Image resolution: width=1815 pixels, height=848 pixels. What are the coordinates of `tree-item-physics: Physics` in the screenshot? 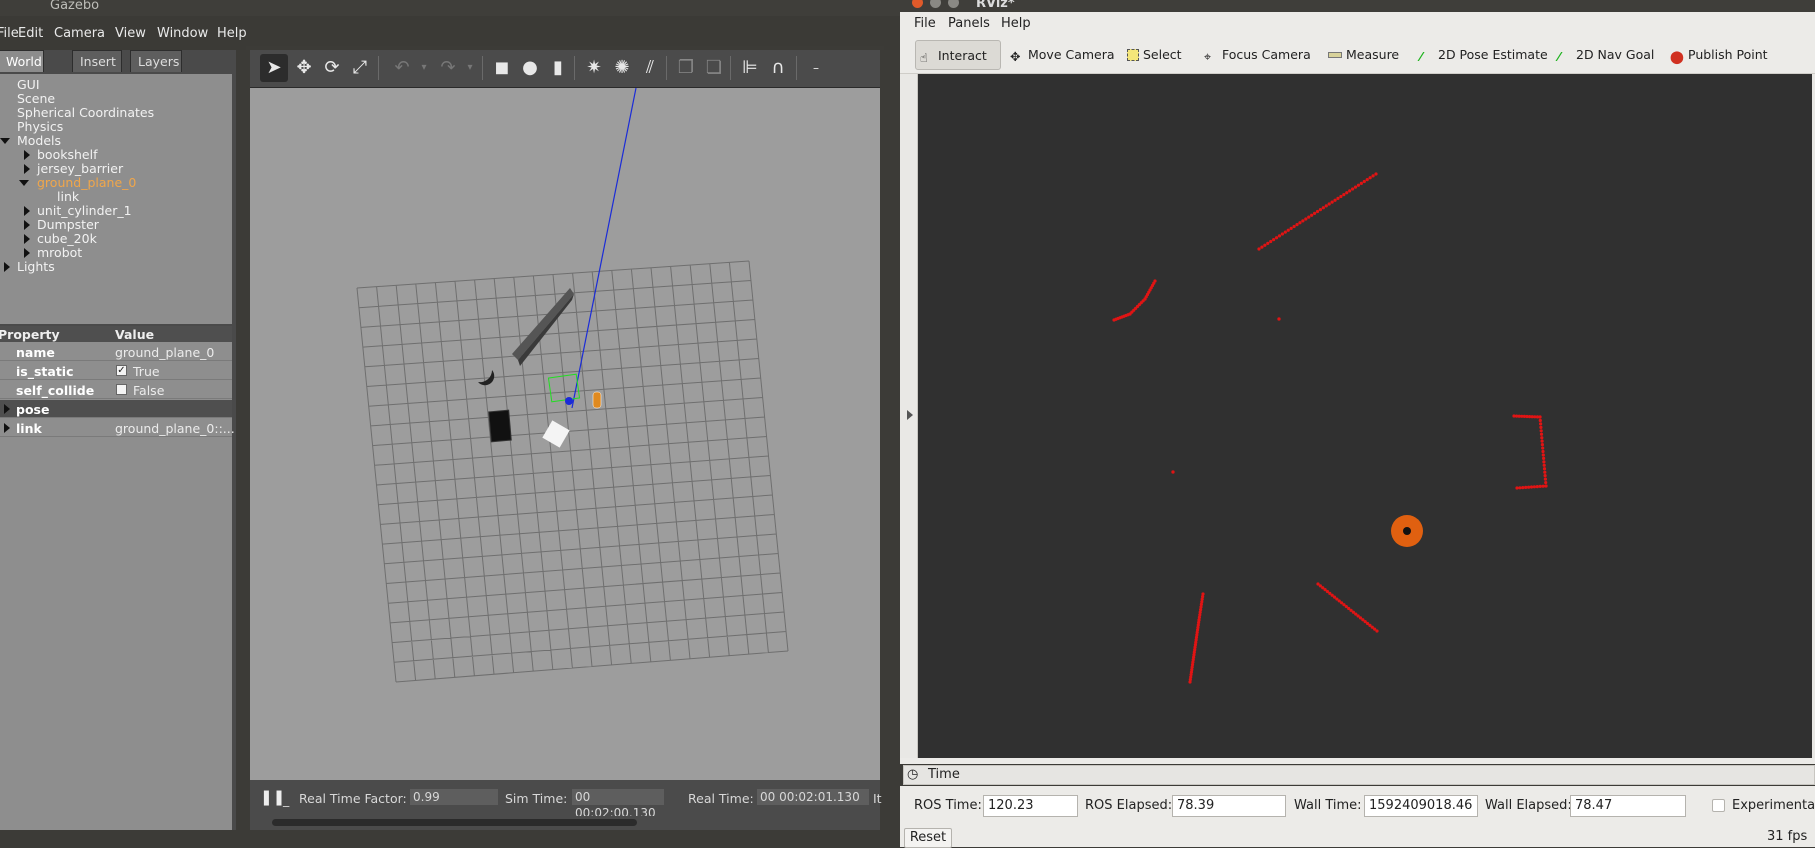 It's located at (40, 127).